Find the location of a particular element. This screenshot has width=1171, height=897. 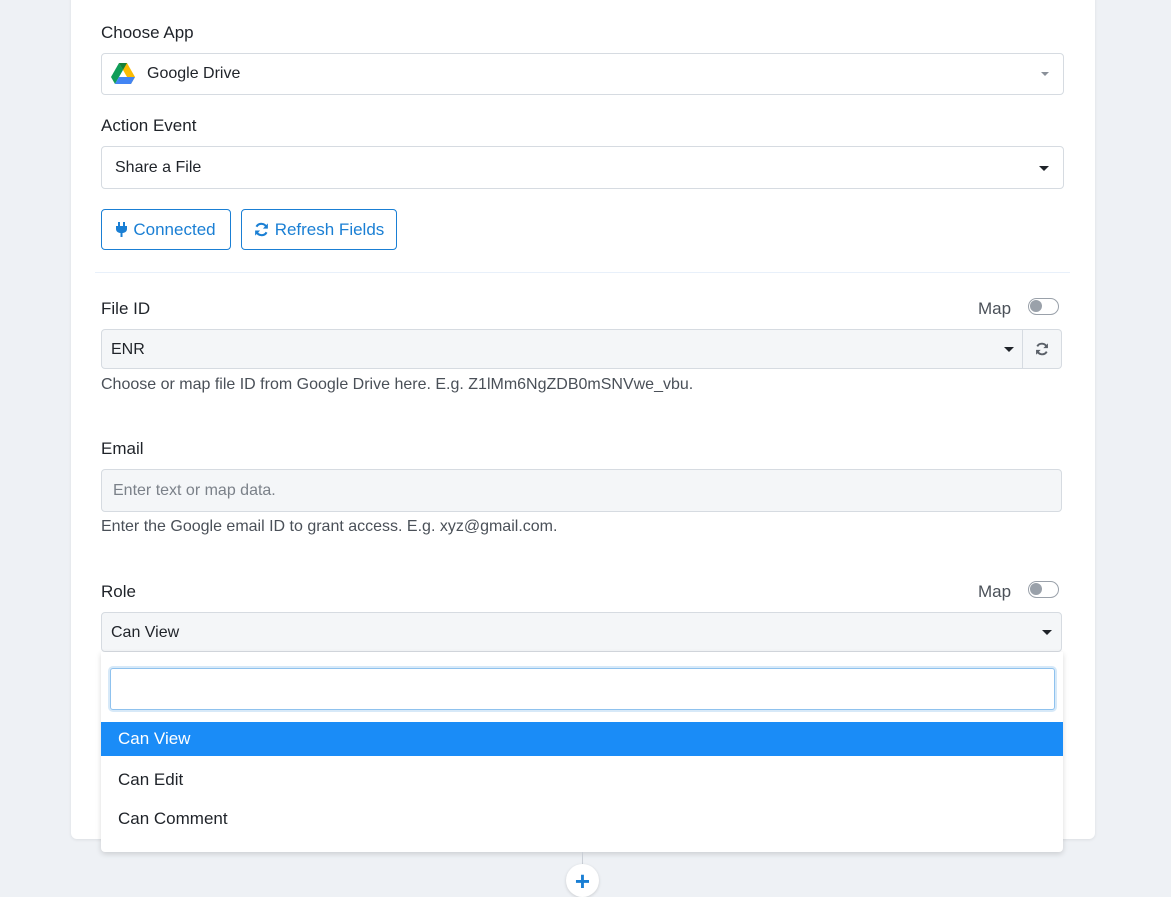

role-select: Can View is located at coordinates (581, 632).